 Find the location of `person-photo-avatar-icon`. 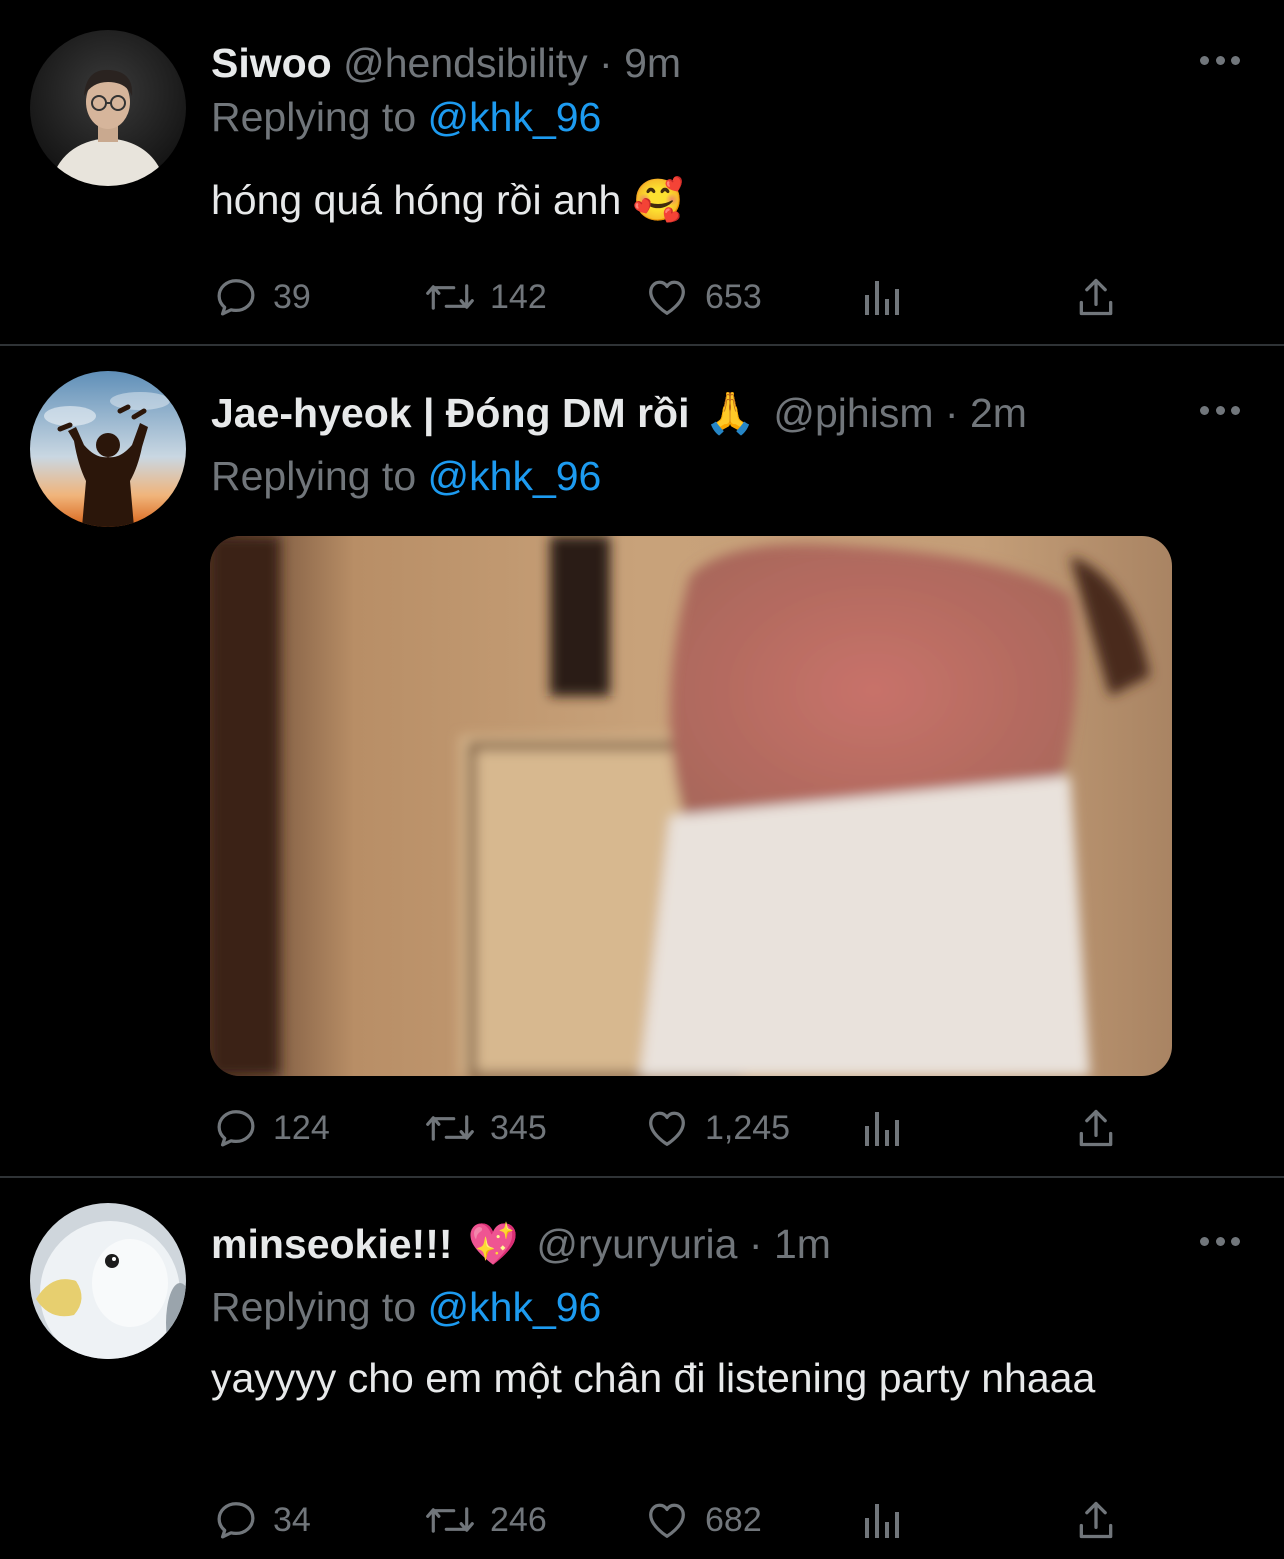

person-photo-avatar-icon is located at coordinates (108, 108).